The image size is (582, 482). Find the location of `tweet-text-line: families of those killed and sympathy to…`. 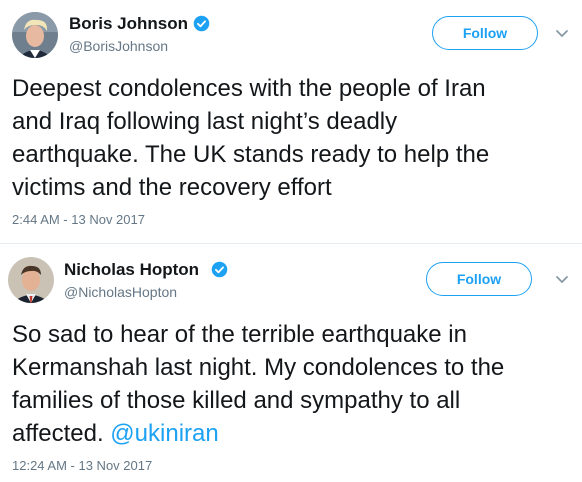

tweet-text-line: families of those killed and sympathy to… is located at coordinates (236, 400).